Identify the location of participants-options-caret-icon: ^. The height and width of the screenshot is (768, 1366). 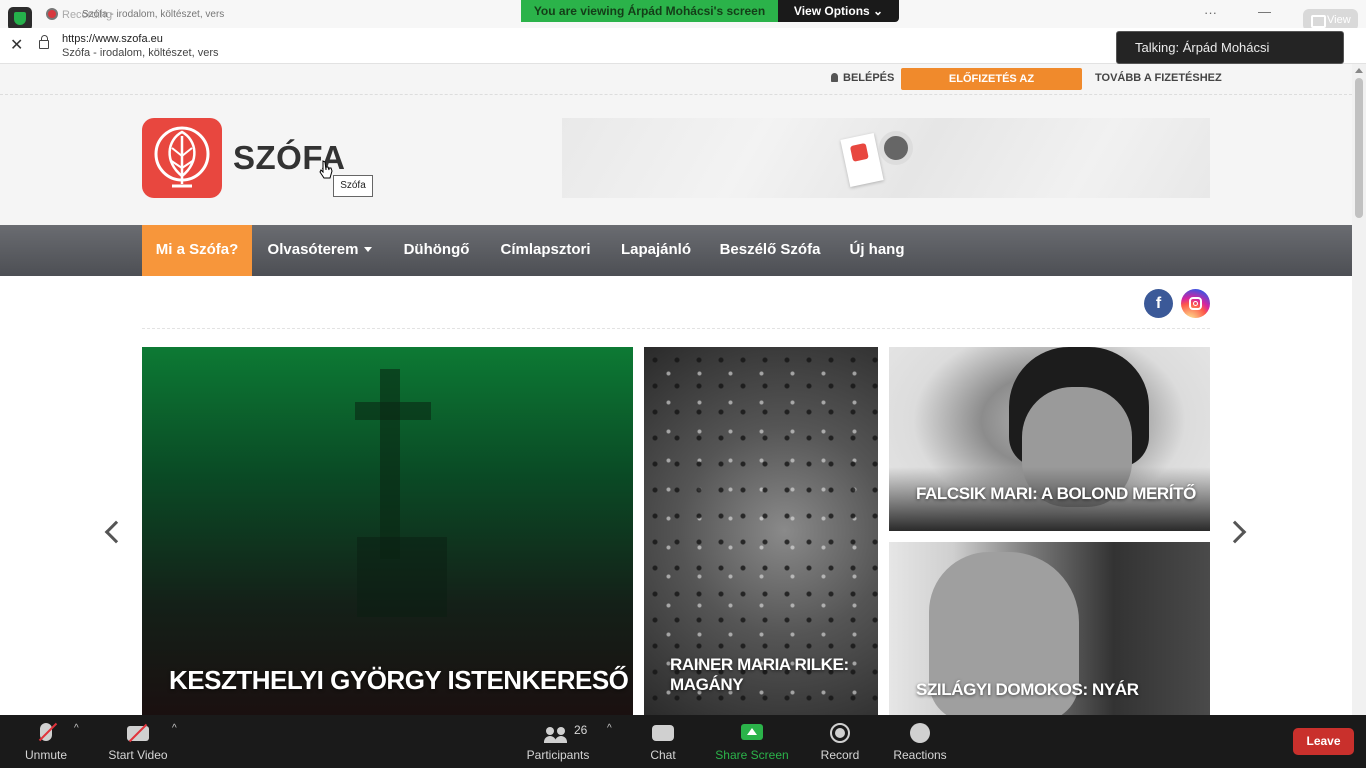
(609, 728).